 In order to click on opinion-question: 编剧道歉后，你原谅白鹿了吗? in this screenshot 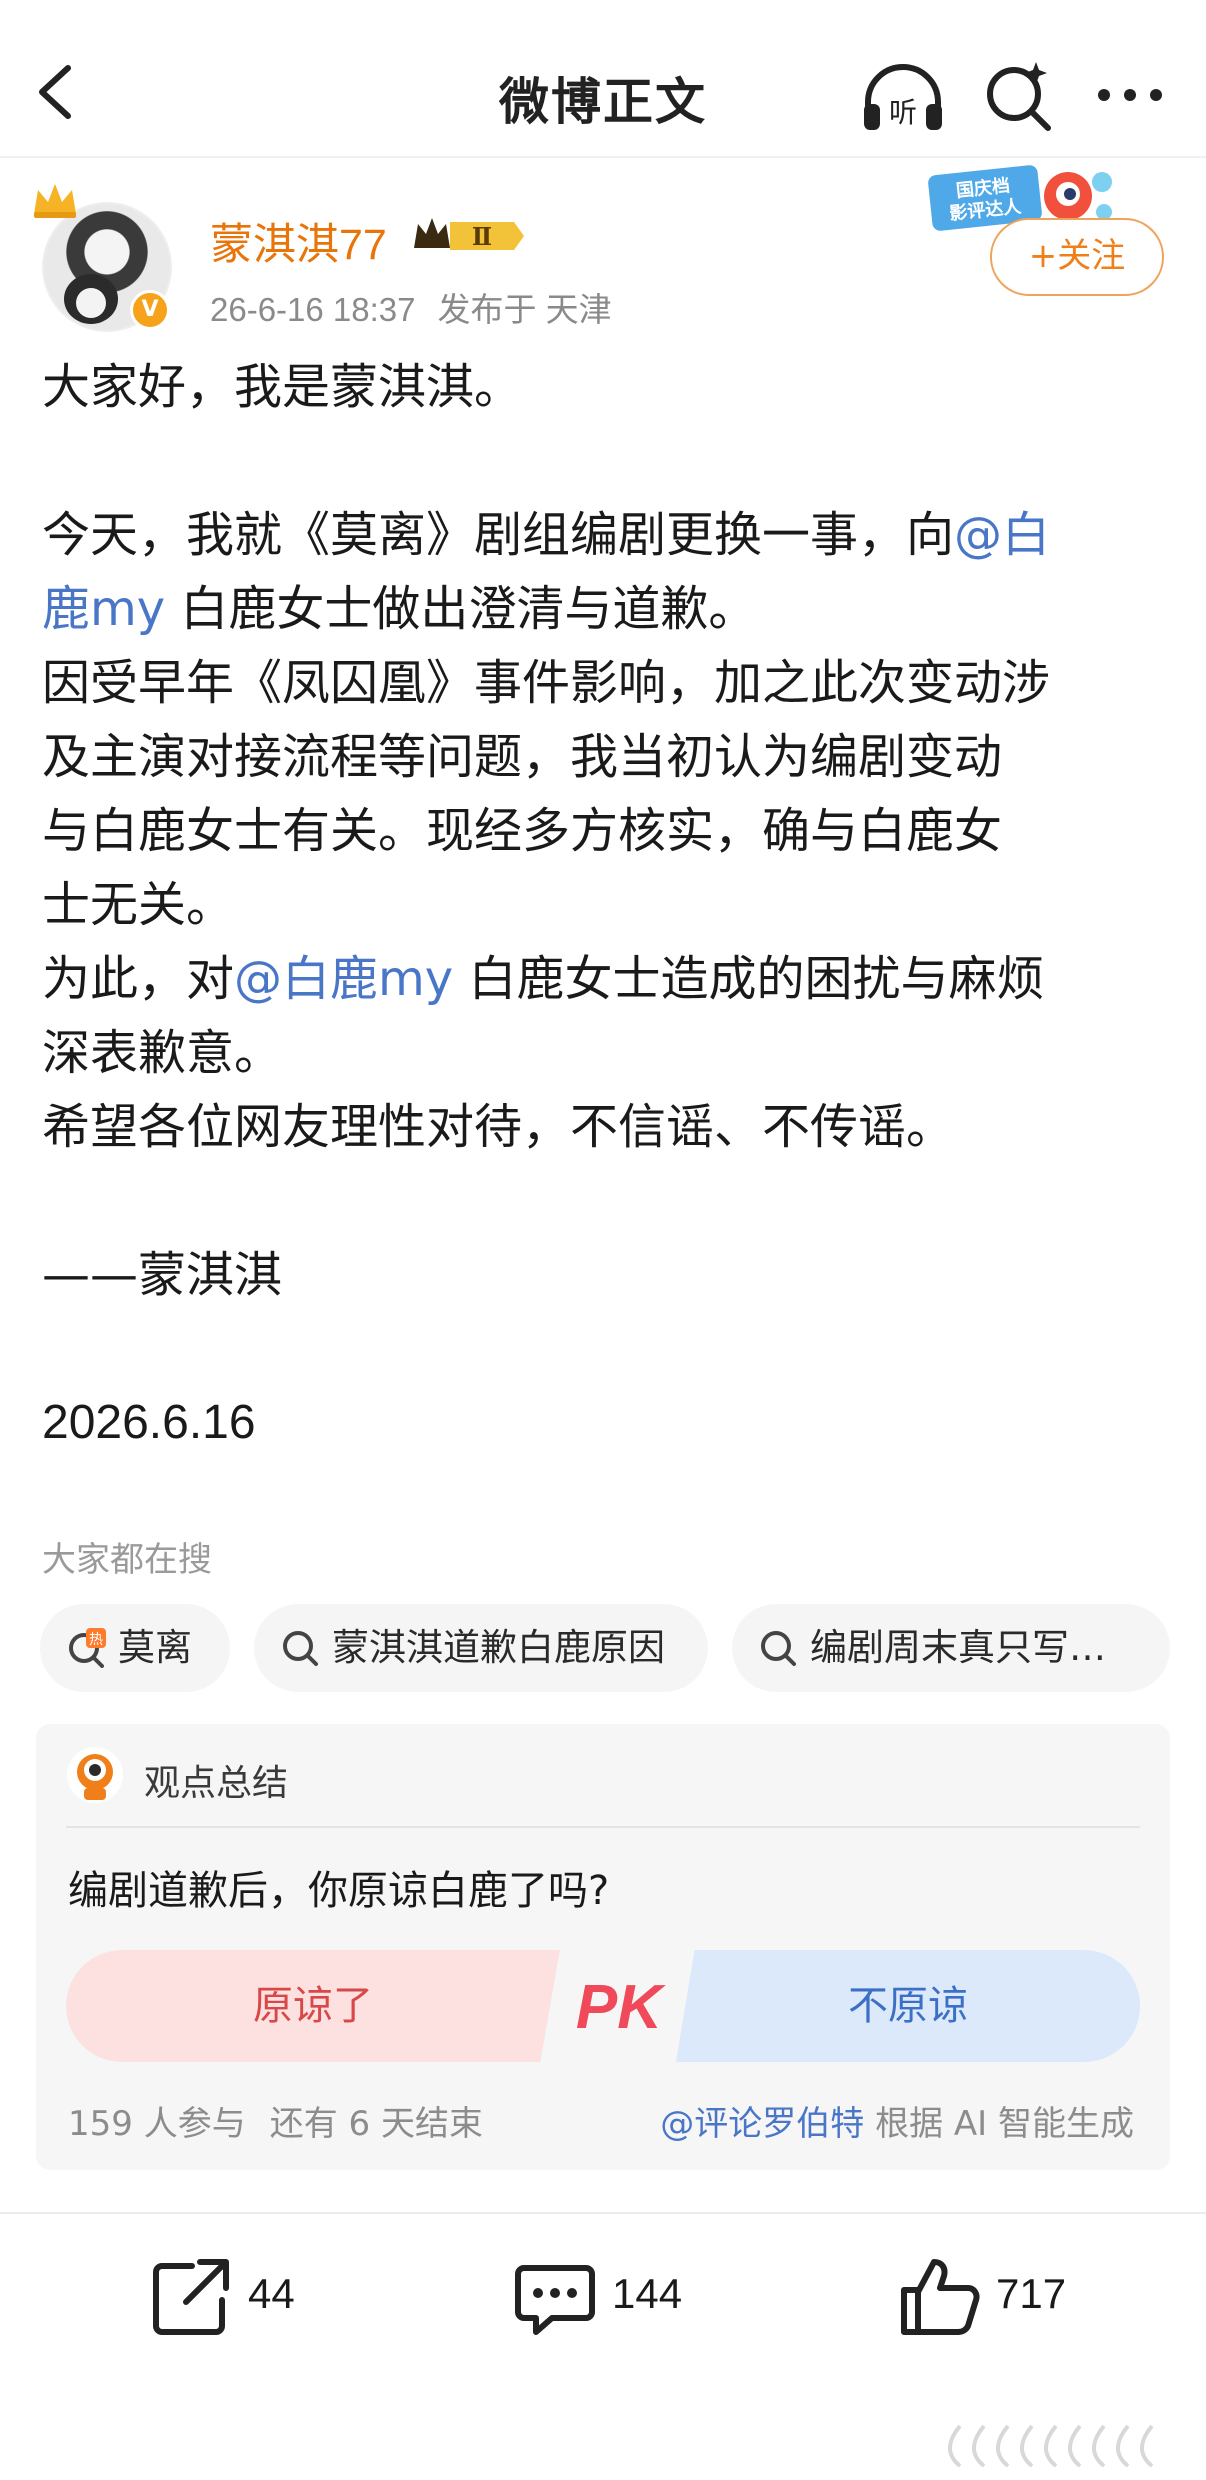, I will do `click(339, 1891)`.